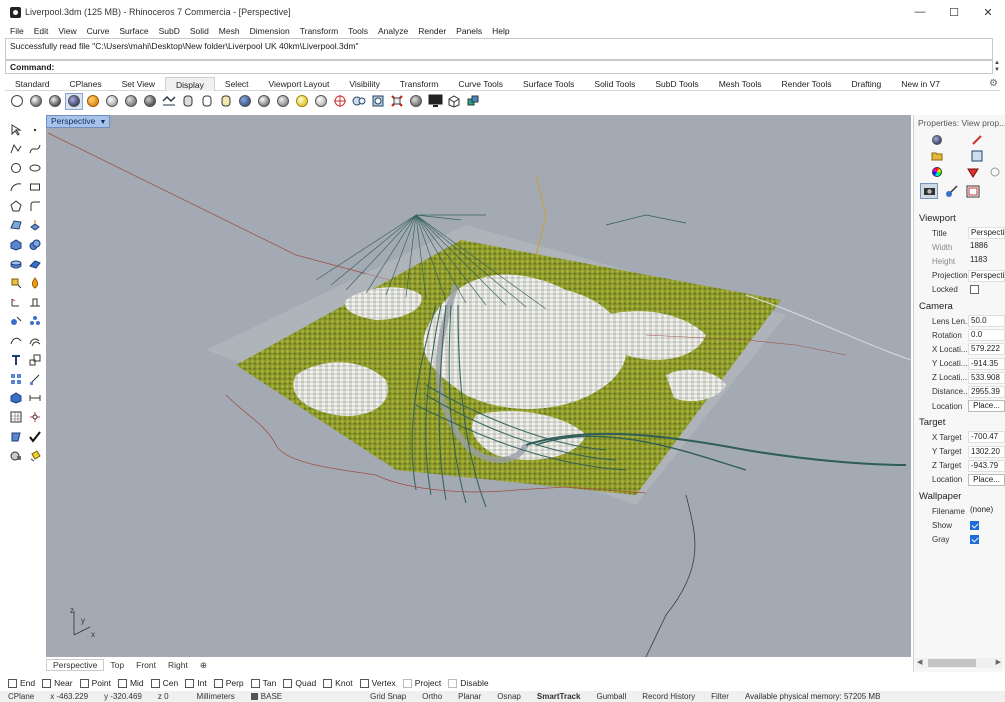 This screenshot has height=702, width=1005. I want to click on gumball-move-icon, so click(15, 302).